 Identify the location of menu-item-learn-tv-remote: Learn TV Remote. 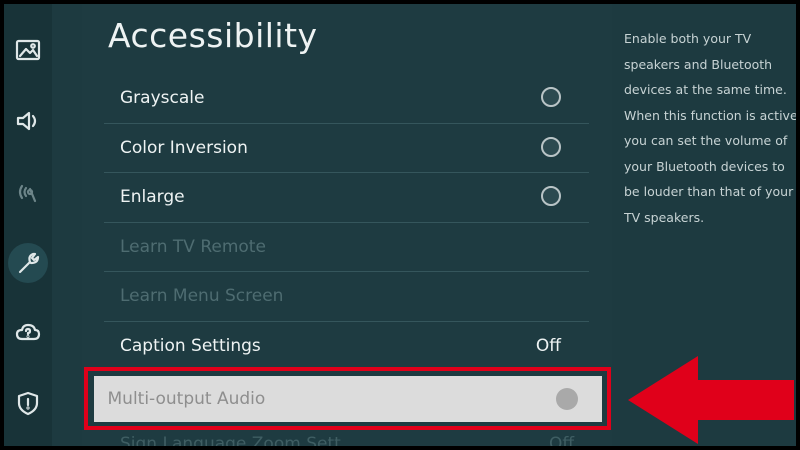
(346, 247).